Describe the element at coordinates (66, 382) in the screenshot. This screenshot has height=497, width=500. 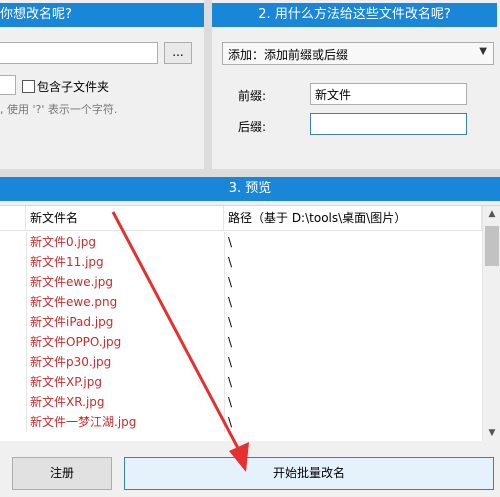
I see `new-file-name: 新文件XP.jpg` at that location.